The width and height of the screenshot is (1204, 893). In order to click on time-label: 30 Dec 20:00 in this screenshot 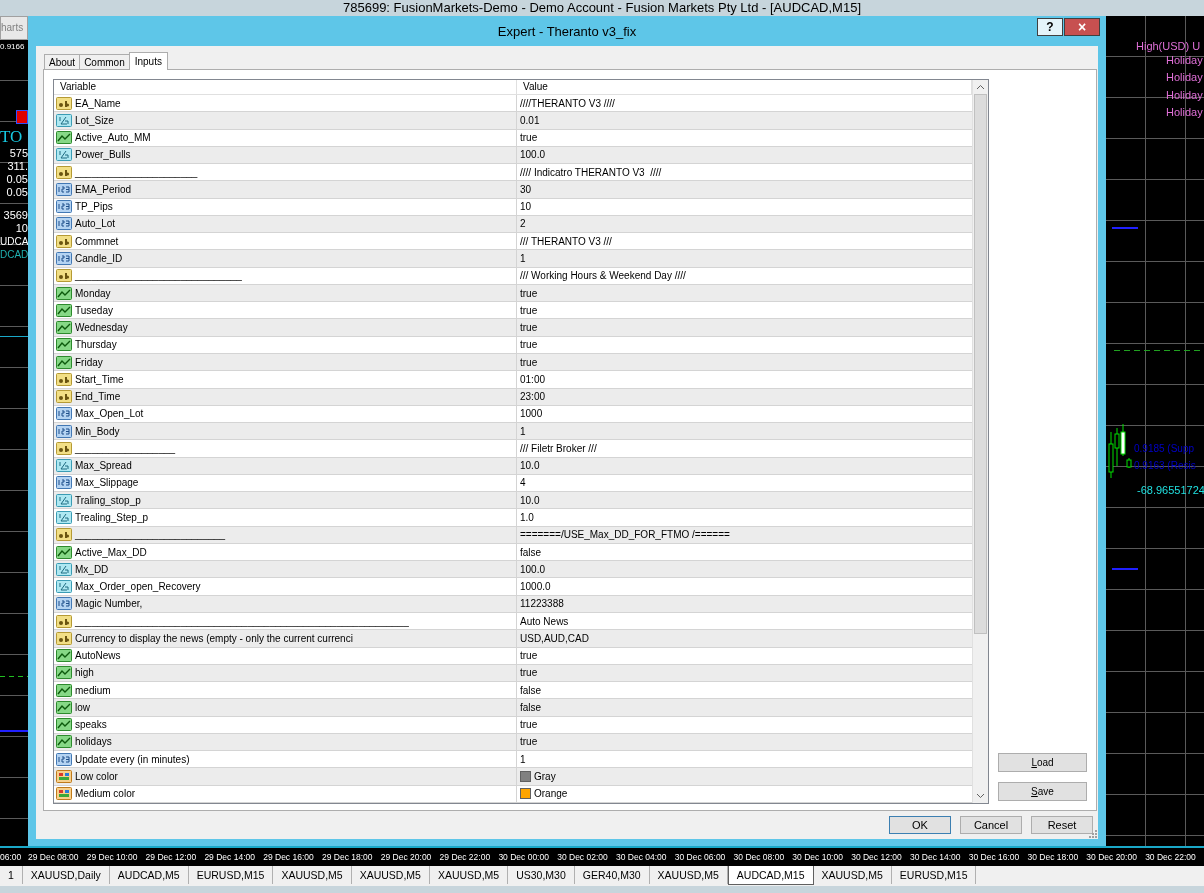, I will do `click(1112, 857)`.